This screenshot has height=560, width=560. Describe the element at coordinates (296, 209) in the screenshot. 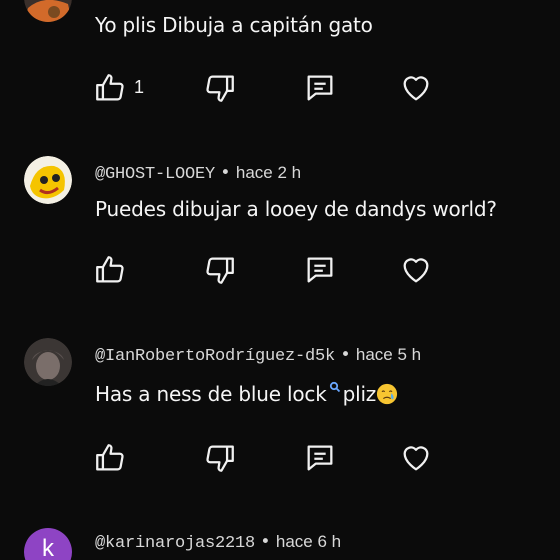

I see `comment-text: Puedes dibujar a looey de dandys world?` at that location.